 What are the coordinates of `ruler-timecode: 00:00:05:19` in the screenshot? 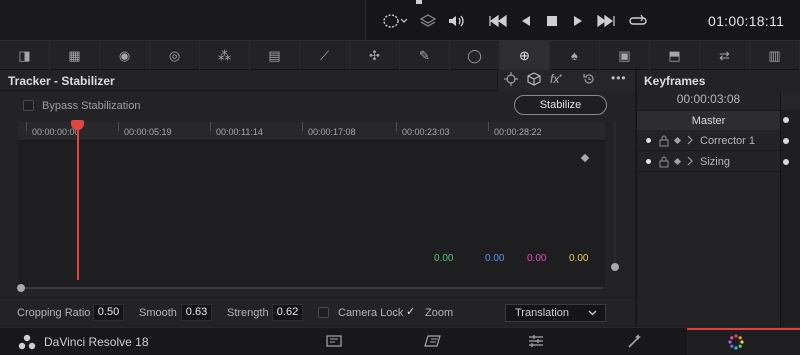 It's located at (148, 132).